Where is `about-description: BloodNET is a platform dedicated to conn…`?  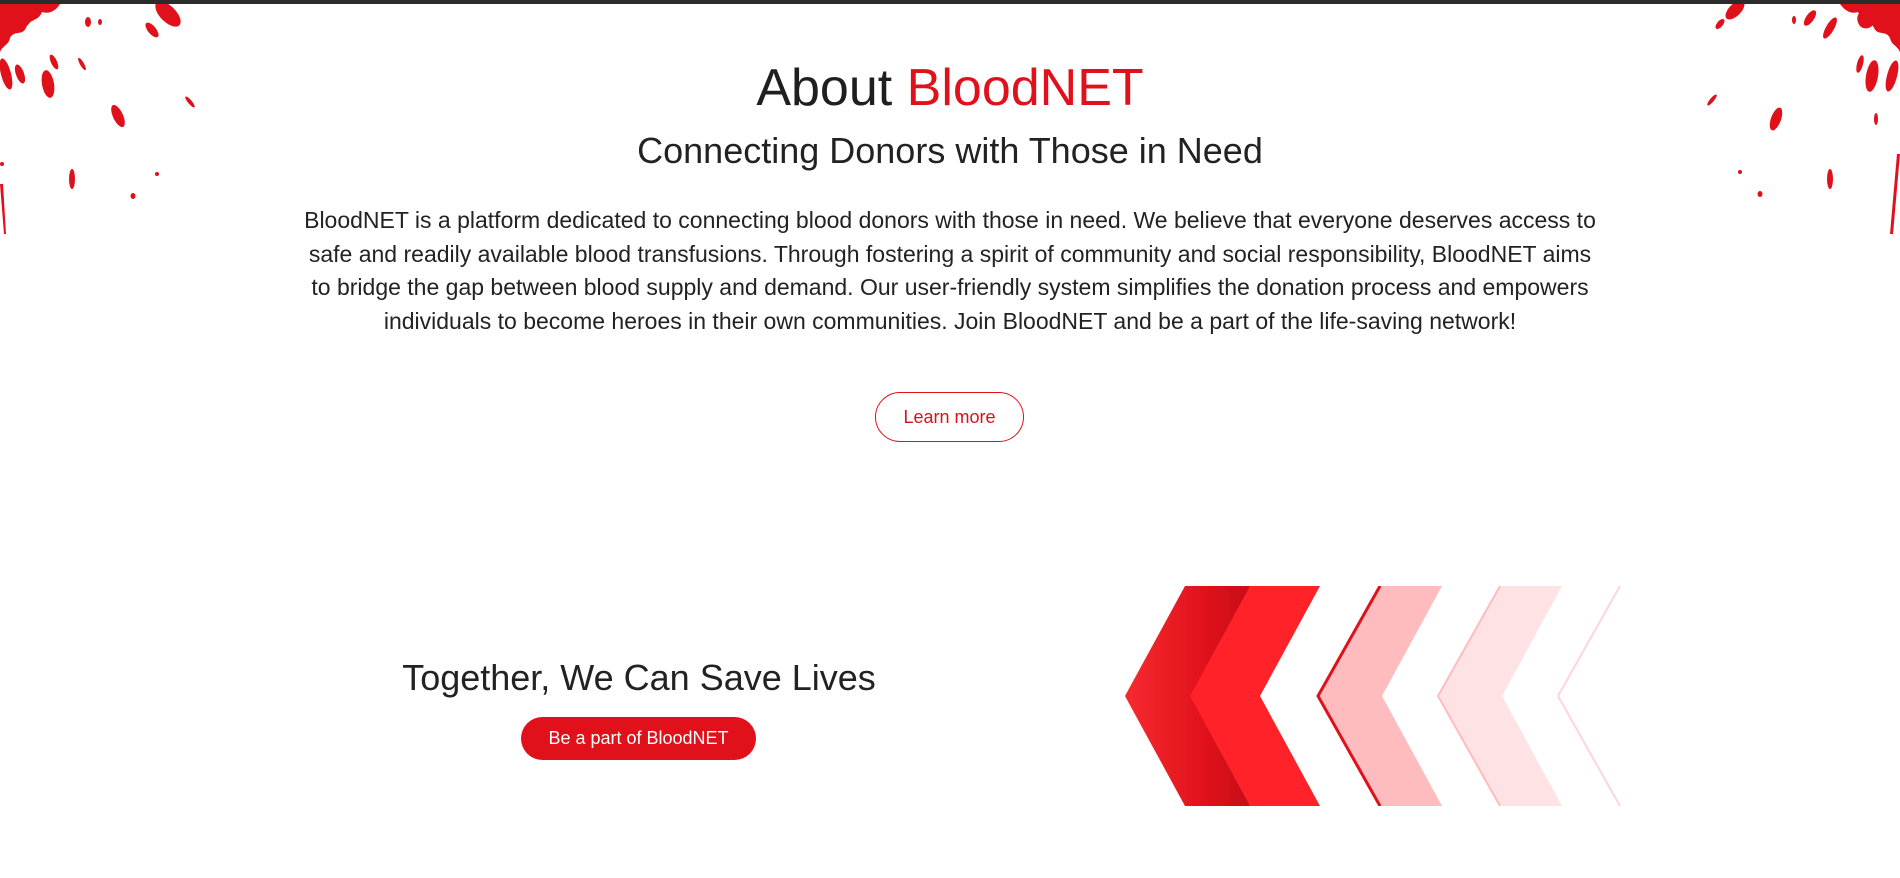 about-description: BloodNET is a platform dedicated to conn… is located at coordinates (950, 270).